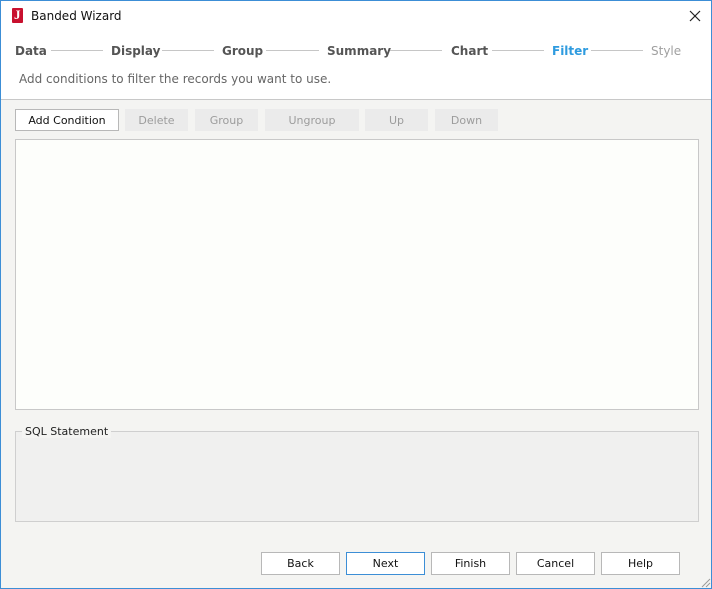 Image resolution: width=712 pixels, height=589 pixels. I want to click on step-data: Data, so click(31, 51).